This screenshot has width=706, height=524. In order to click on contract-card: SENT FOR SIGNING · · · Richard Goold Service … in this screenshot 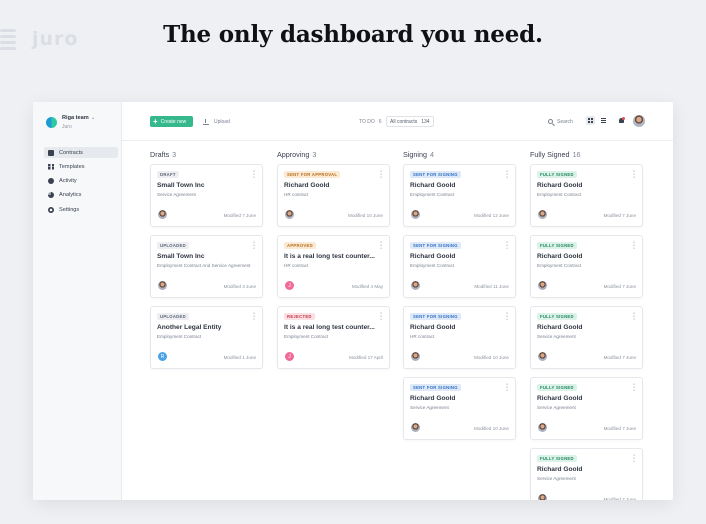, I will do `click(459, 408)`.